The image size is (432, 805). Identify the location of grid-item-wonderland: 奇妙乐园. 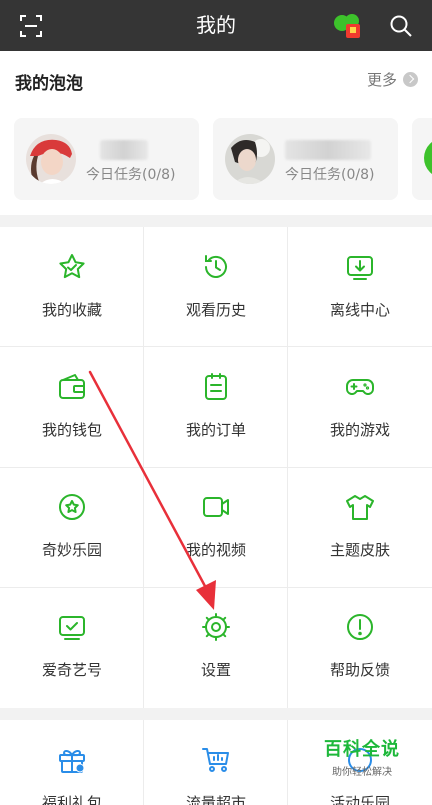
(72, 527).